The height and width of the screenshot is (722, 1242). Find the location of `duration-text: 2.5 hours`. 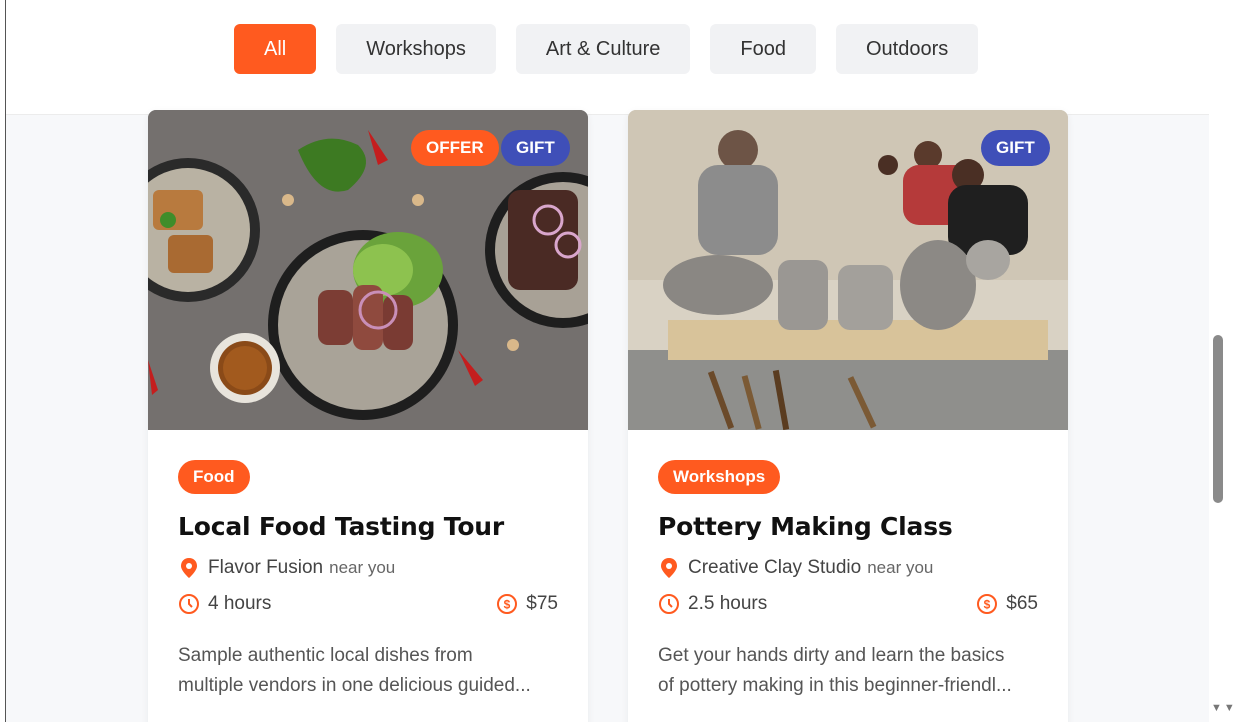

duration-text: 2.5 hours is located at coordinates (728, 603).